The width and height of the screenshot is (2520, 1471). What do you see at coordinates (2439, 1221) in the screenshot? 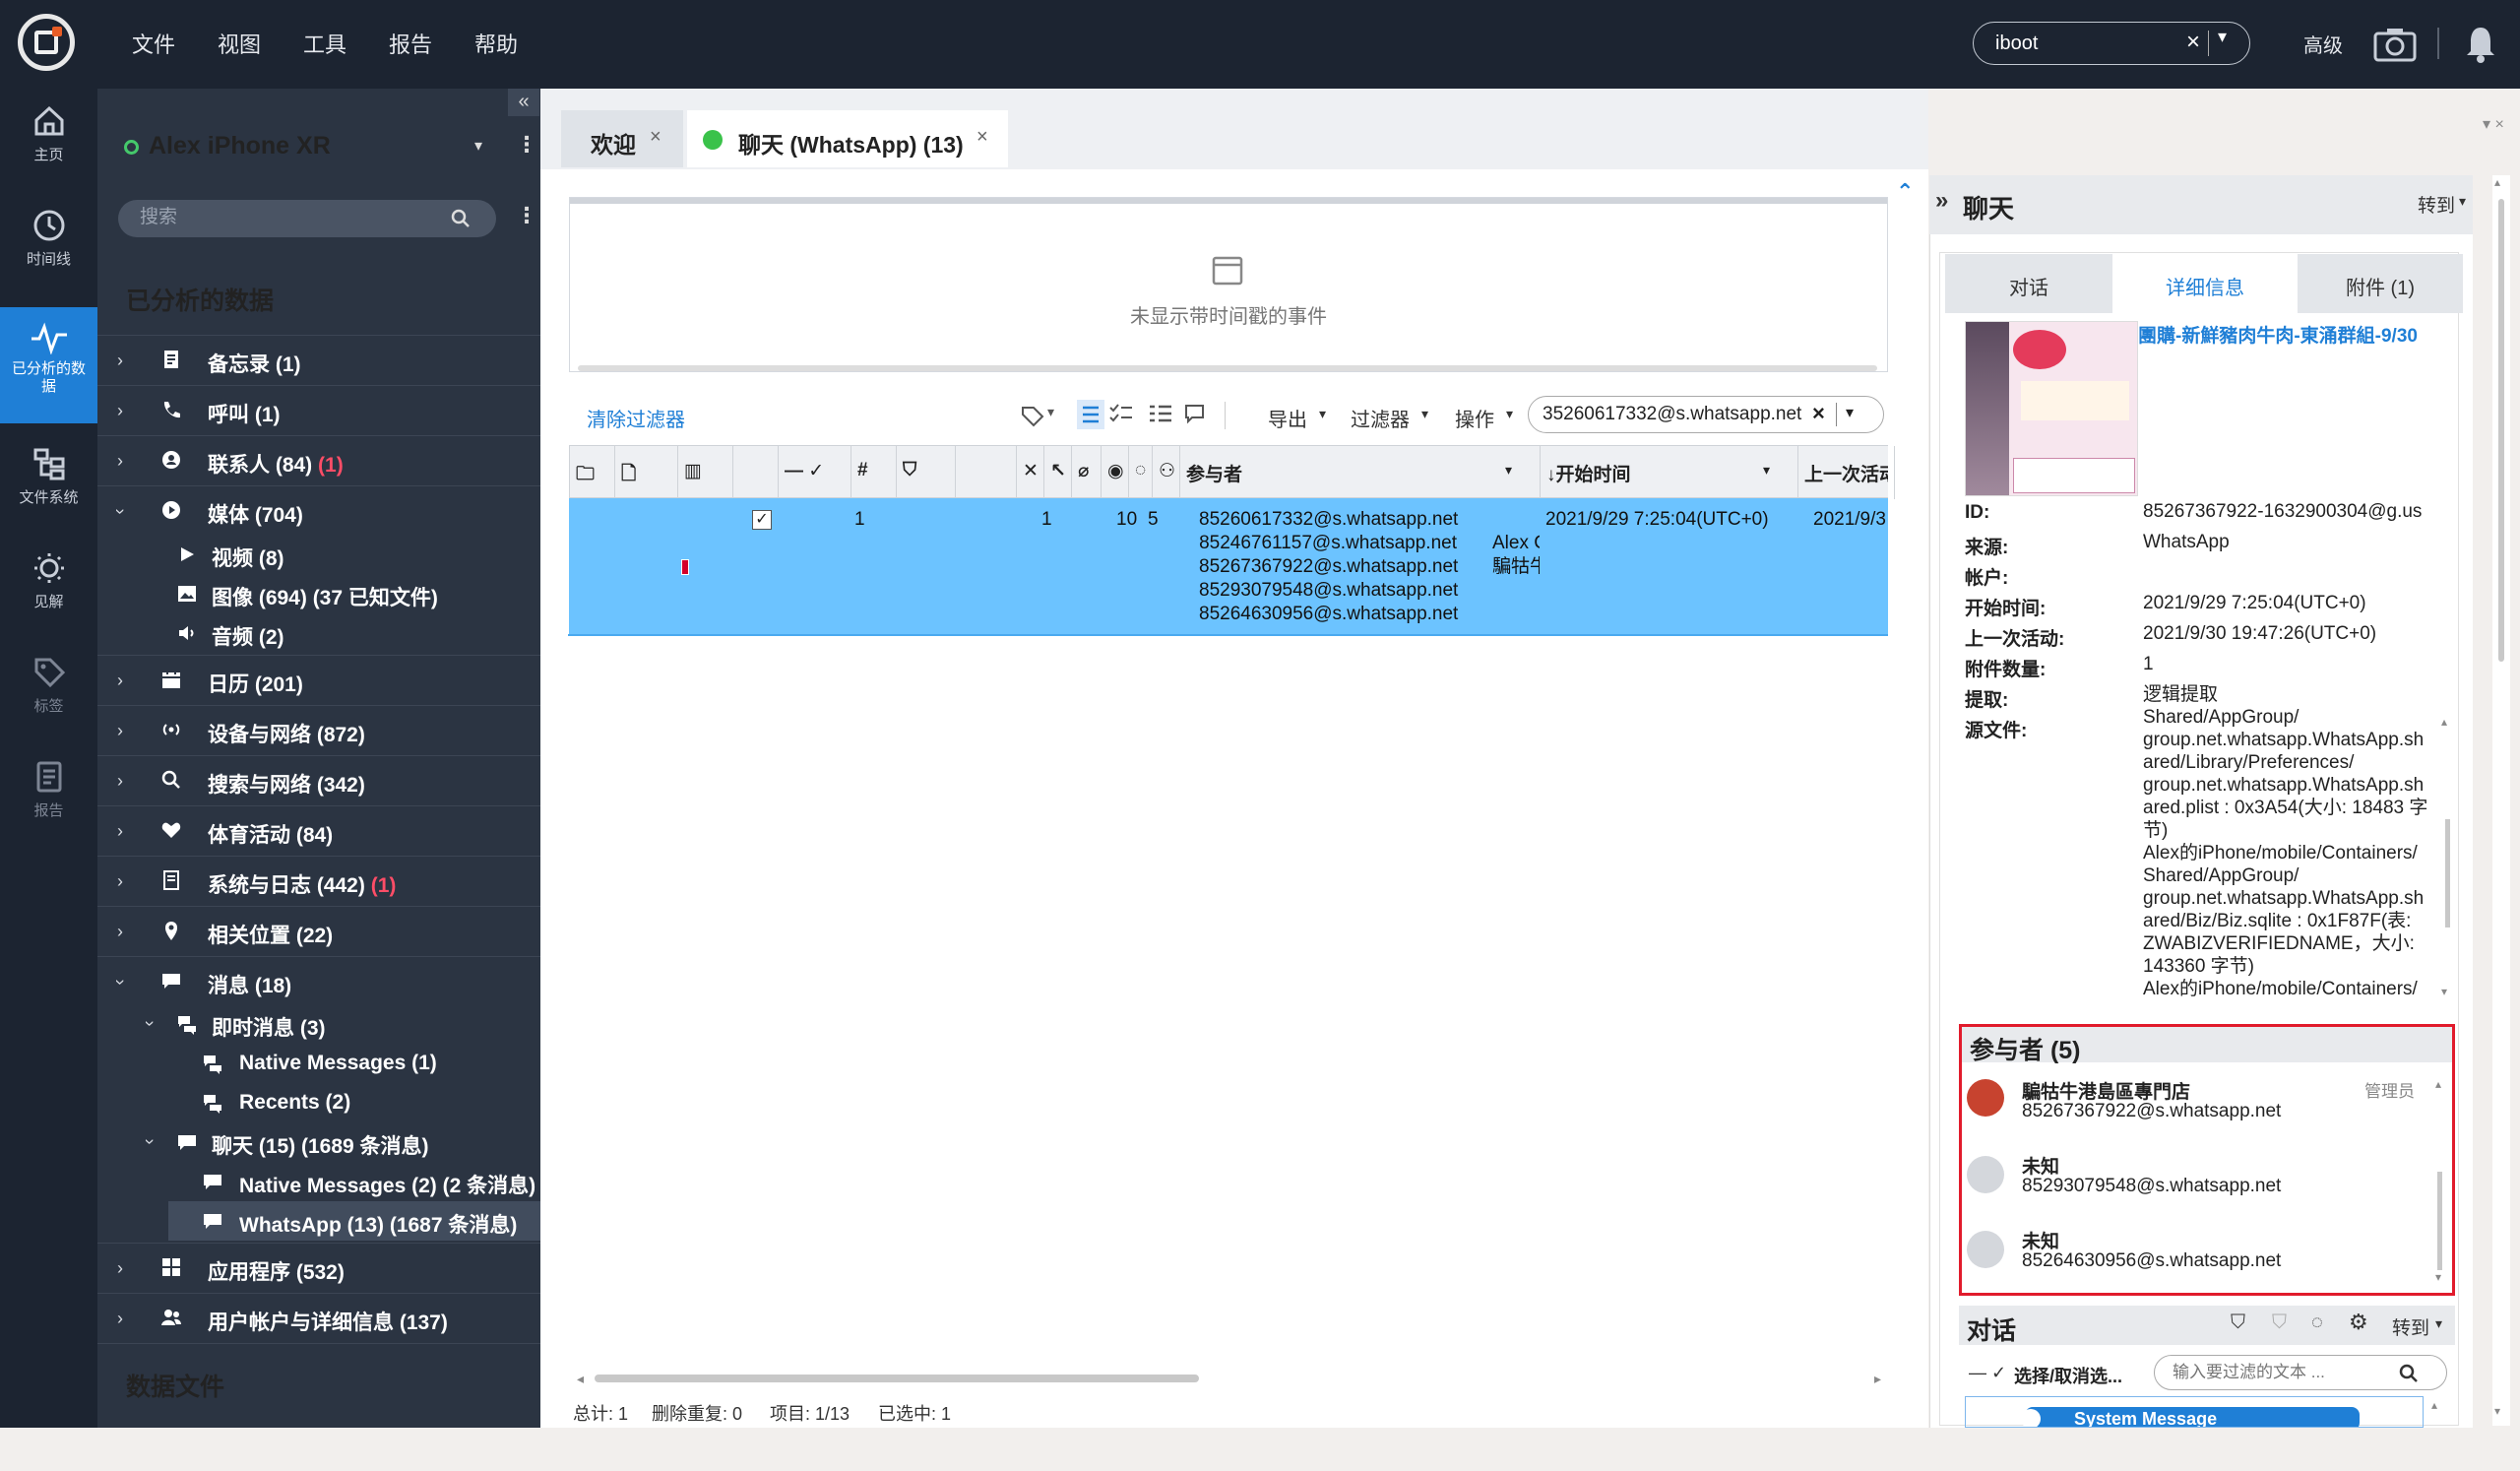
I see `participants-scrollbar` at bounding box center [2439, 1221].